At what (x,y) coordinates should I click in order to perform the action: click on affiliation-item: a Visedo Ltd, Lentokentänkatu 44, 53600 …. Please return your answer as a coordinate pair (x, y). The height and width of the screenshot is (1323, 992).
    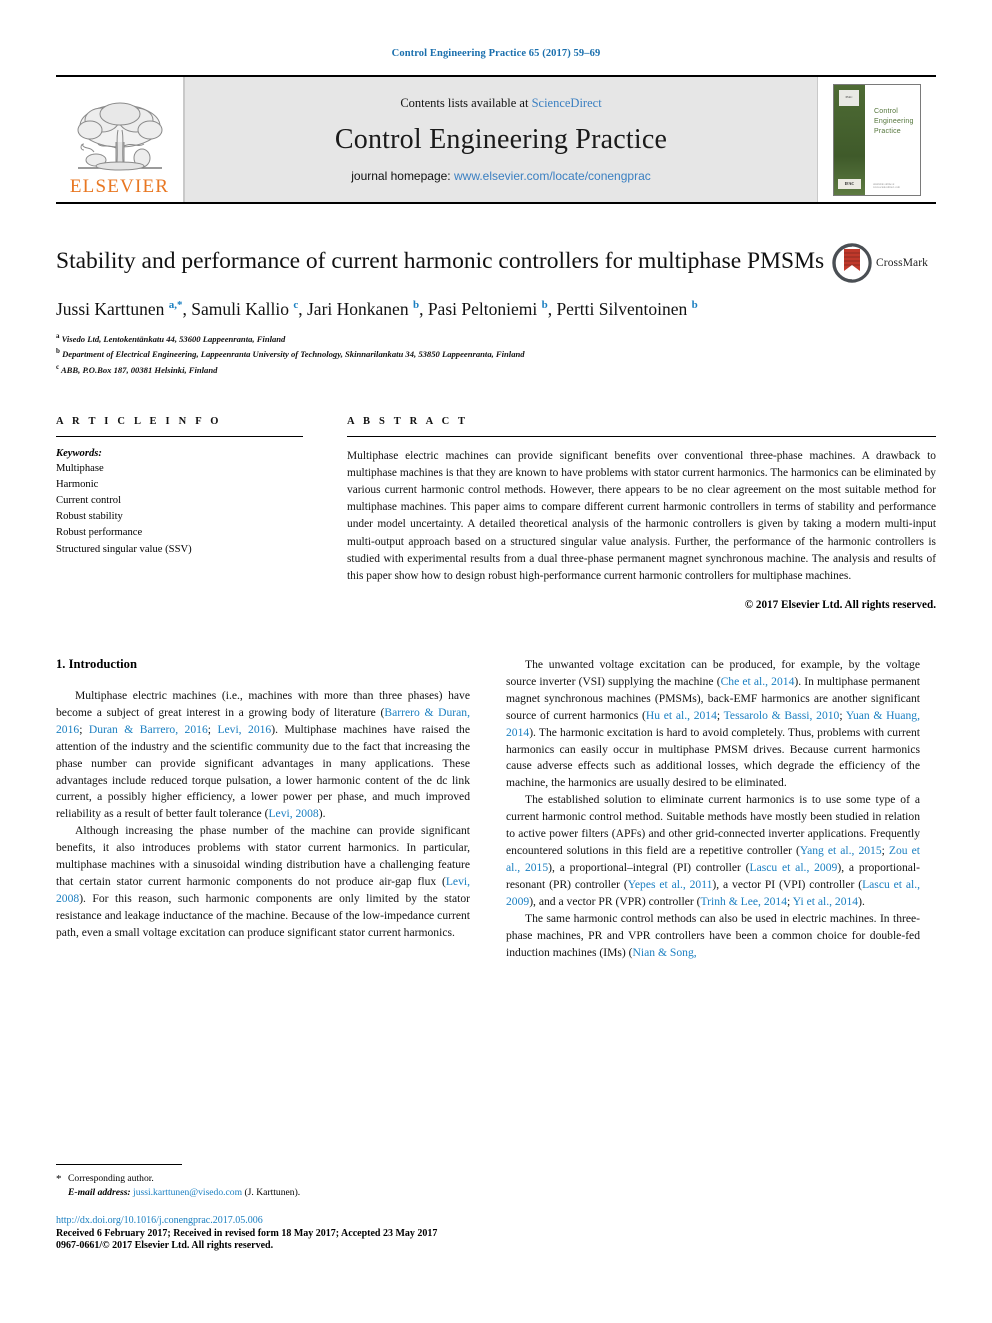
    Looking at the image, I should click on (171, 337).